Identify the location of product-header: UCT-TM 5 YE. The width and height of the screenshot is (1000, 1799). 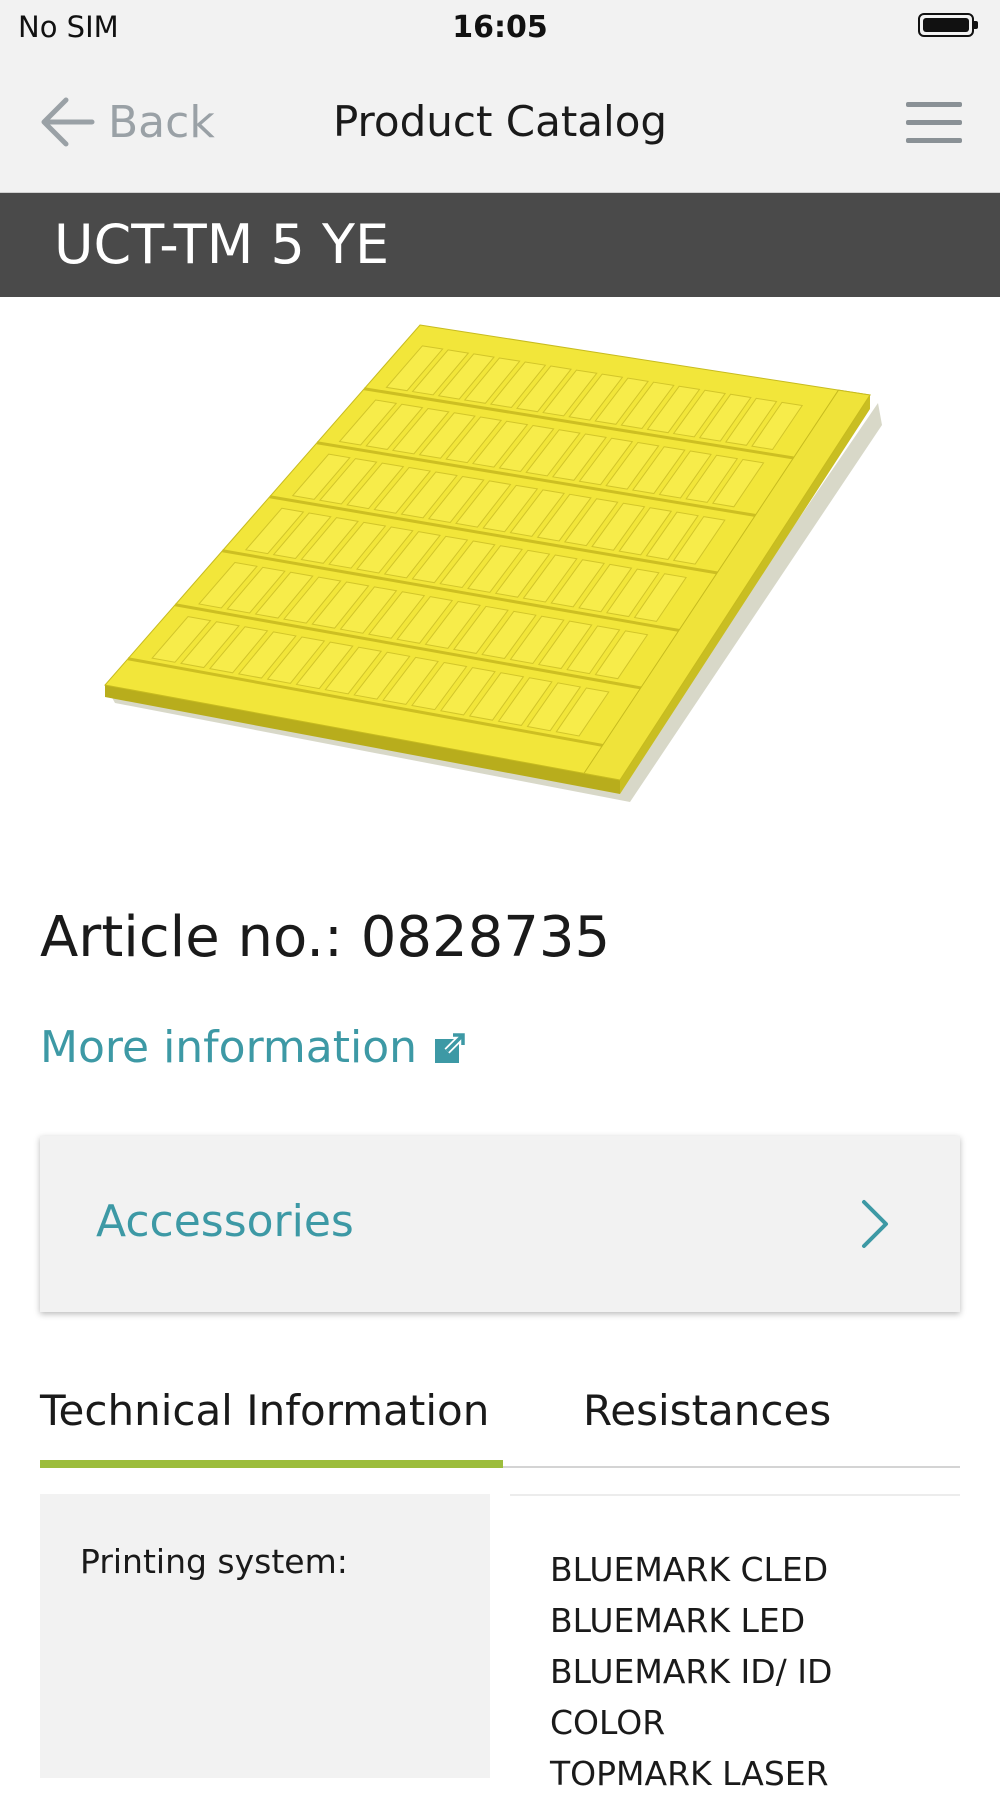
(500, 245).